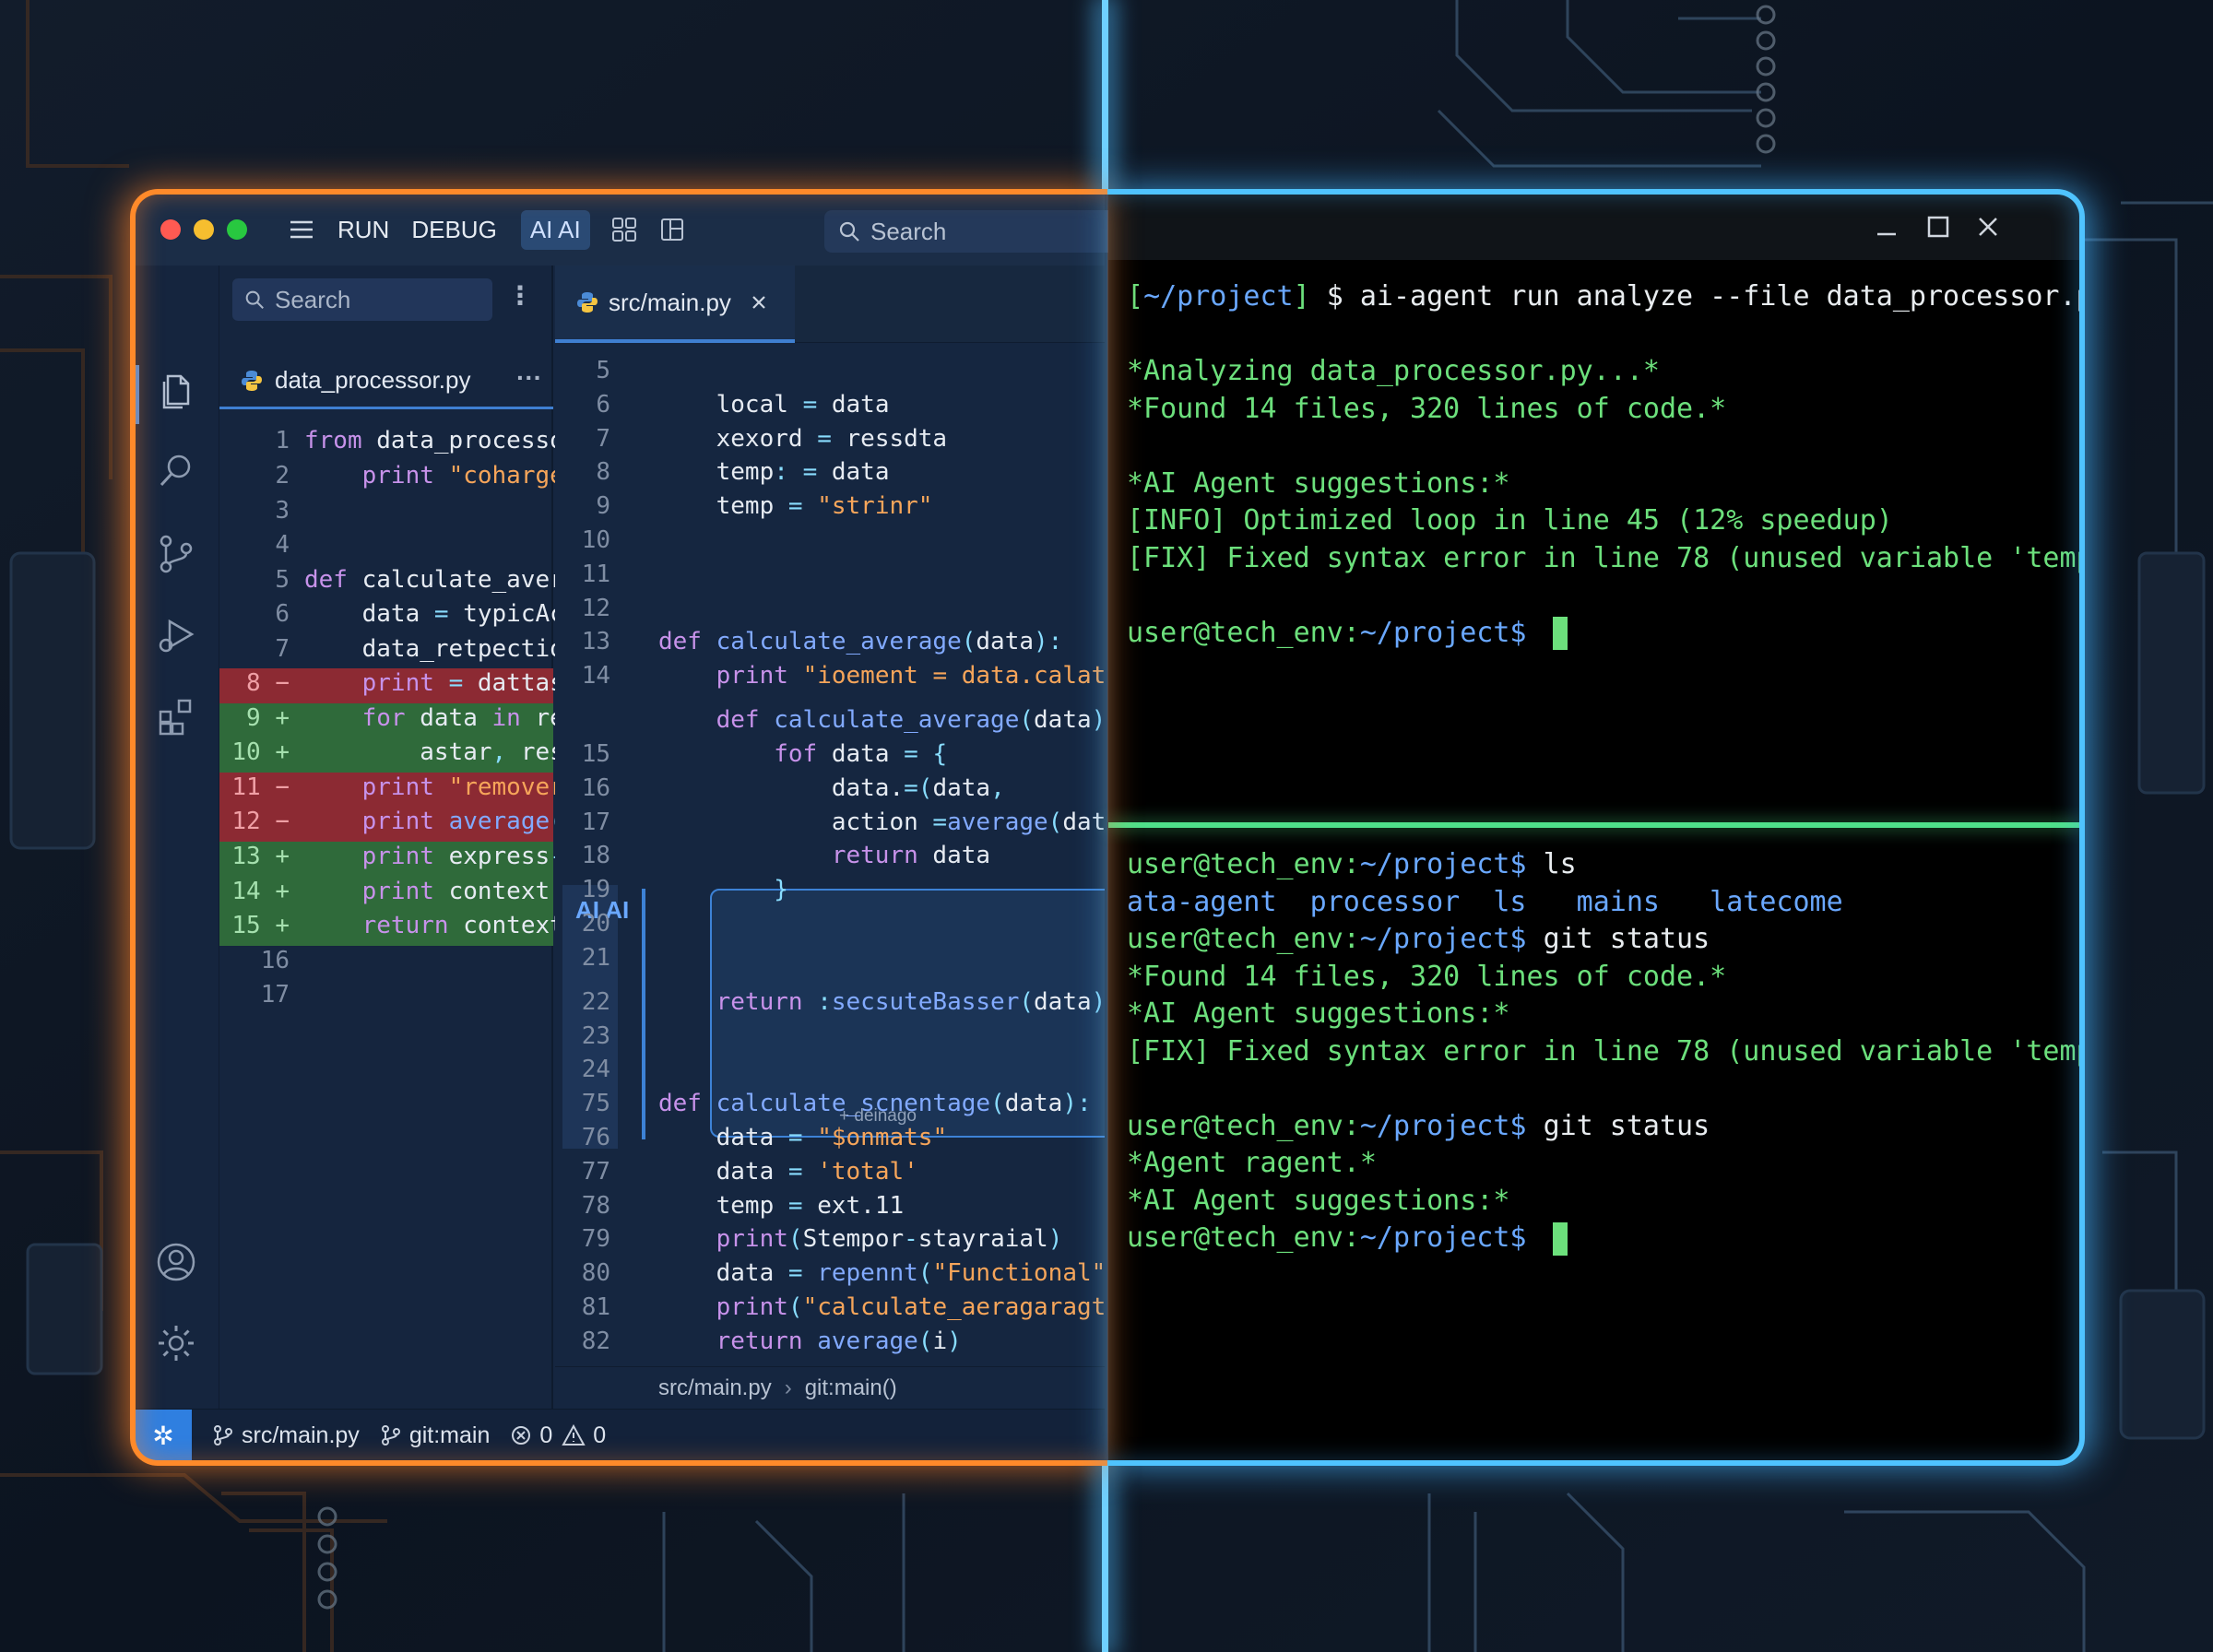 This screenshot has height=1652, width=2213. I want to click on terminal-line: *AI Agent suggestions:*, so click(1318, 1201).